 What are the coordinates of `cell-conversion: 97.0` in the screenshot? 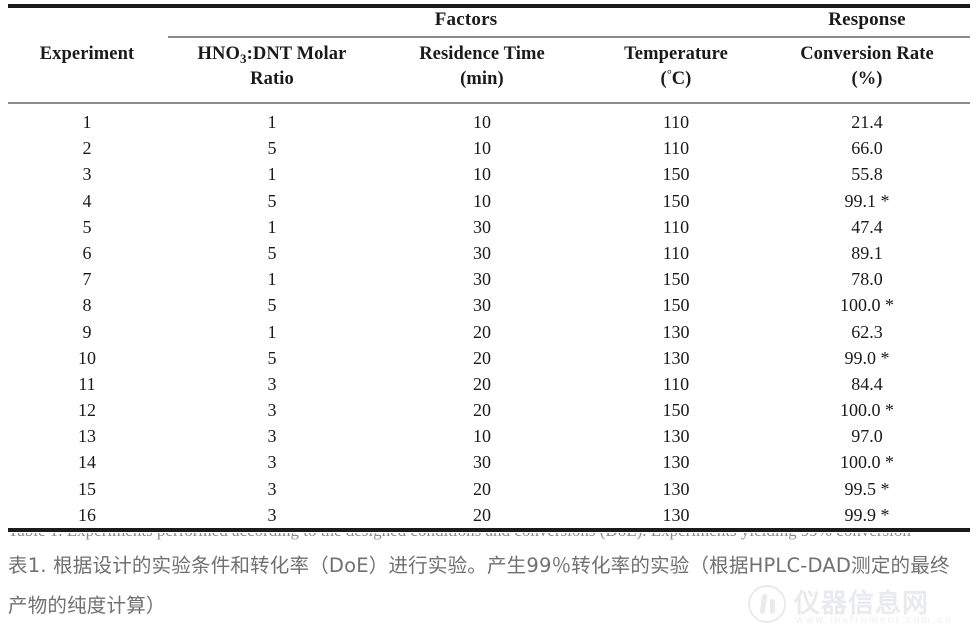 It's located at (867, 436).